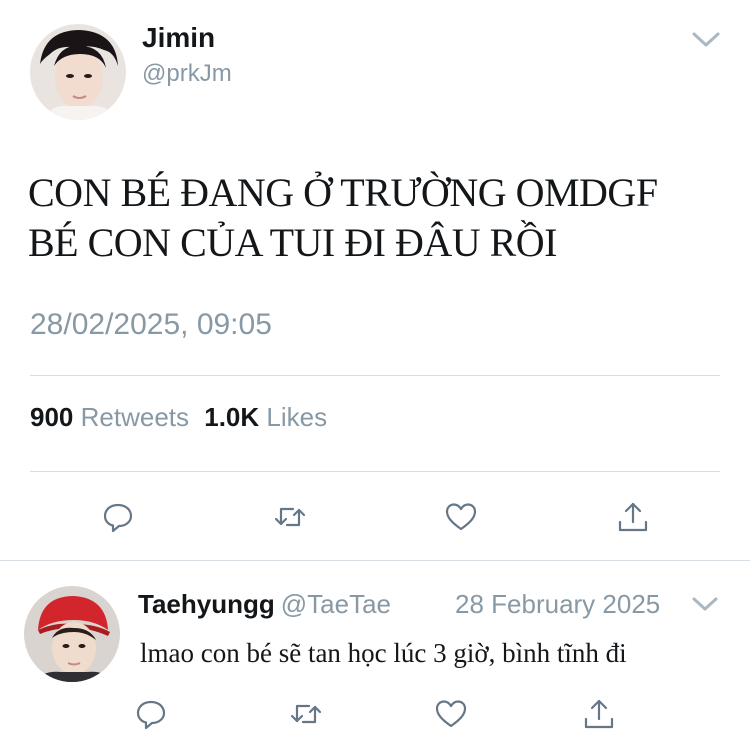  What do you see at coordinates (292, 242) in the screenshot?
I see `tweet-text-line: BÉ CON CỦA TUI ĐI ĐÂU RỒI` at bounding box center [292, 242].